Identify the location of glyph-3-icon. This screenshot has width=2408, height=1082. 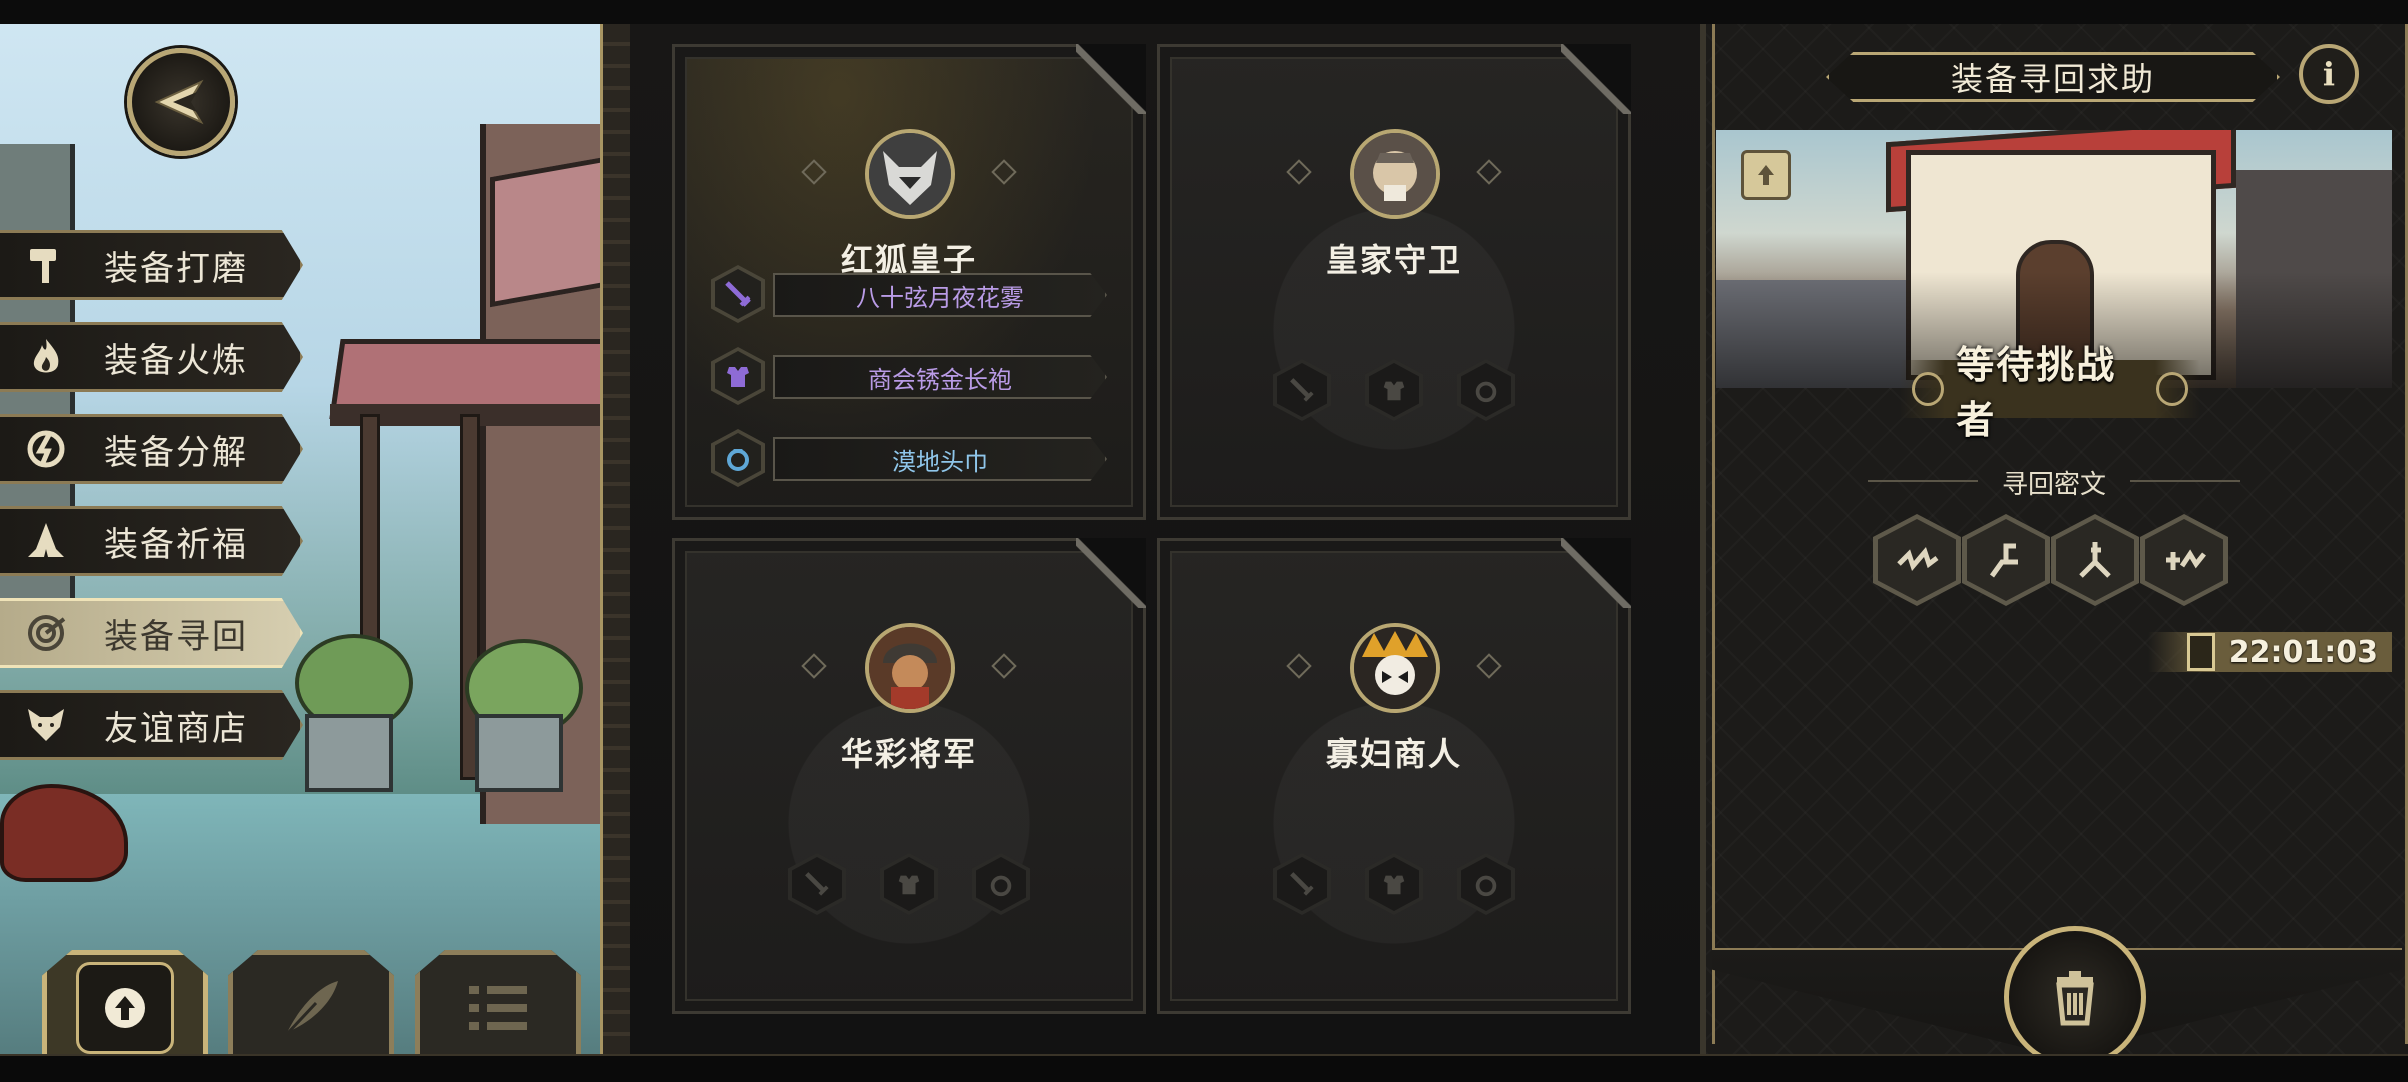
(2095, 560).